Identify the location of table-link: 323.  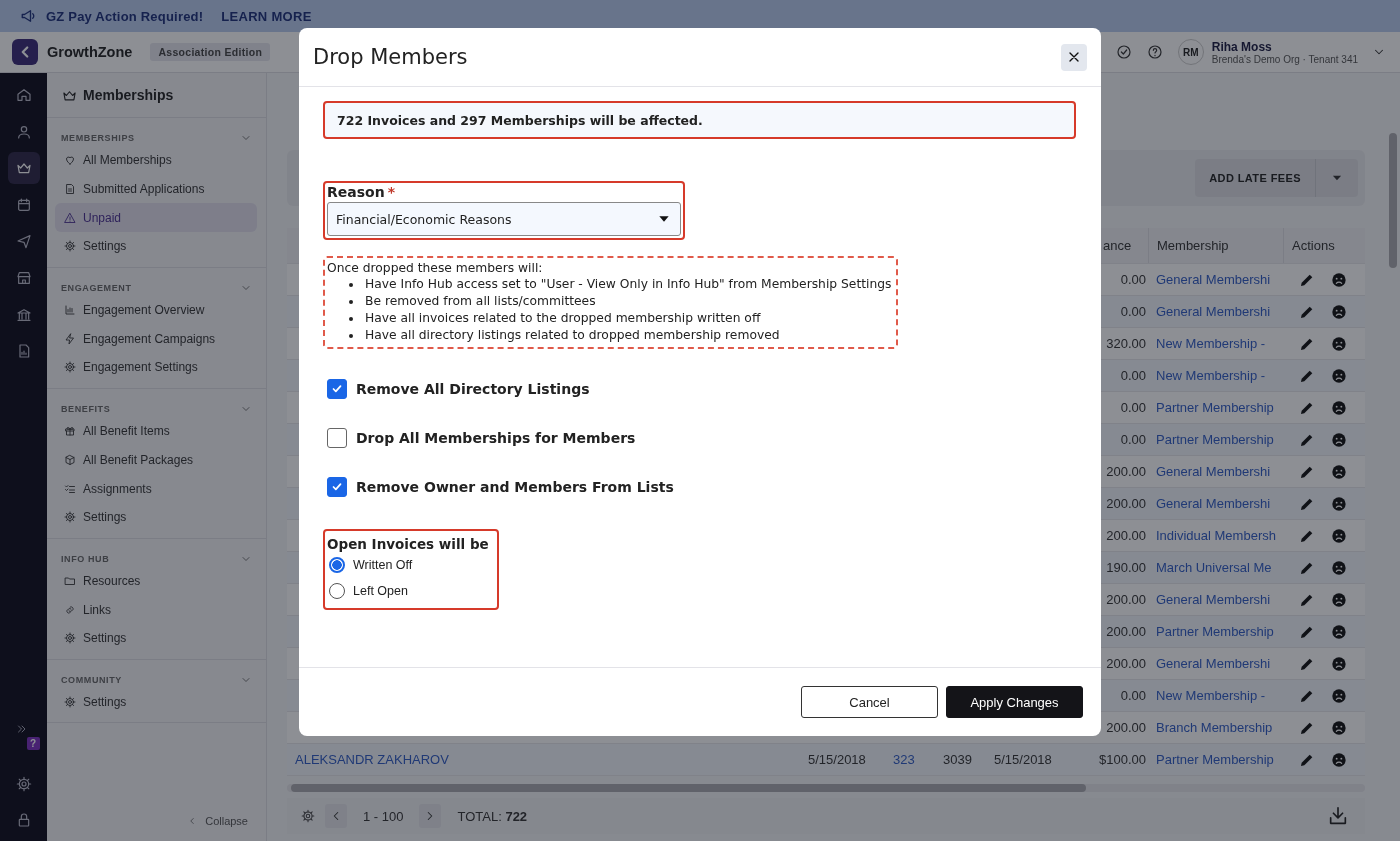
(904, 759).